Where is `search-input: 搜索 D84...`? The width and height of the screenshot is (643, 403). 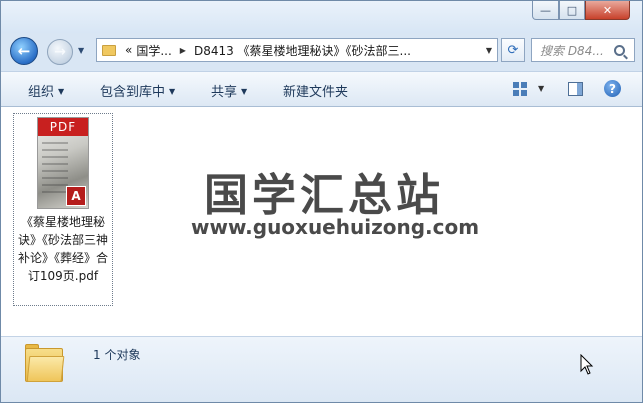 search-input: 搜索 D84... is located at coordinates (573, 50).